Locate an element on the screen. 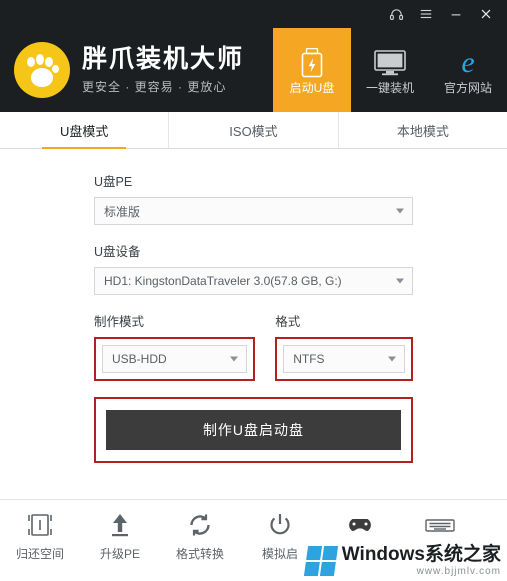  nav-item-usb-boot: 启动U盘 is located at coordinates (312, 70).